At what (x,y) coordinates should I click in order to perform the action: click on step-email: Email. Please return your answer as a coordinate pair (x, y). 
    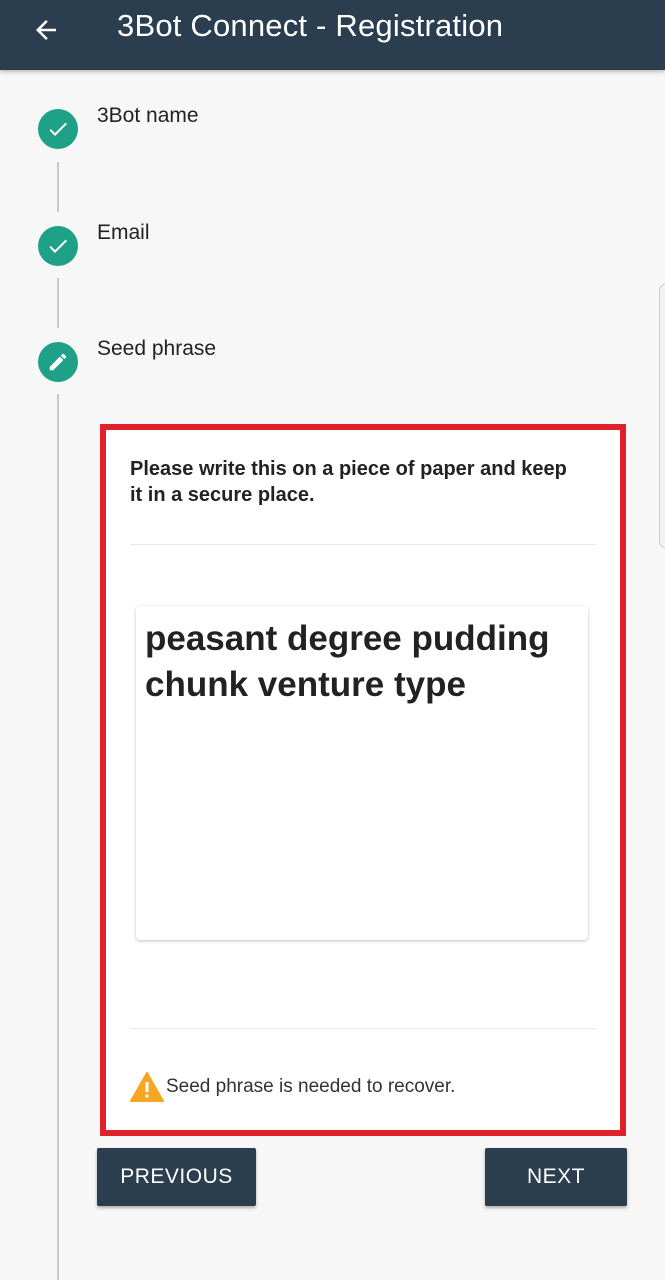
    Looking at the image, I should click on (94, 243).